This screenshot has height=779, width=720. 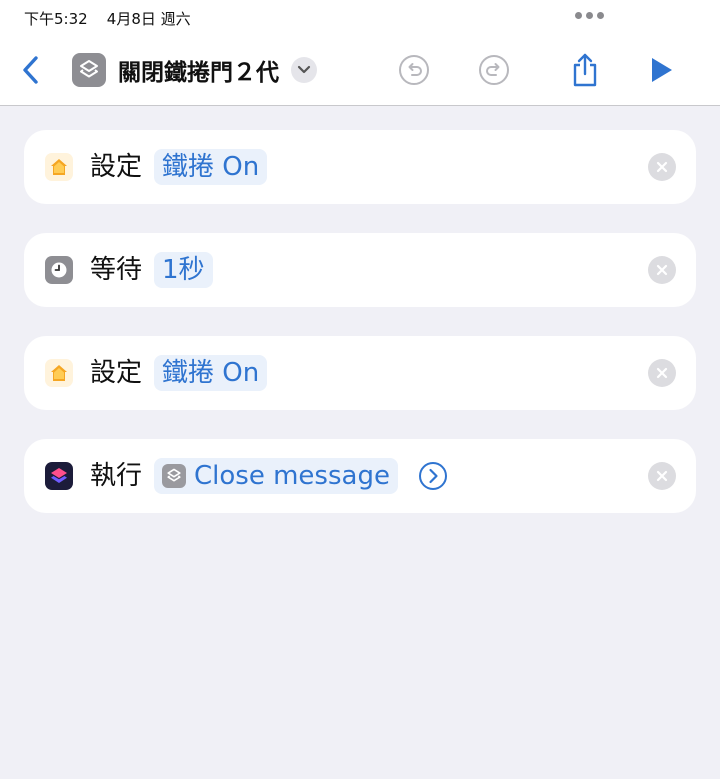 I want to click on chevron-left-icon, so click(x=30, y=70).